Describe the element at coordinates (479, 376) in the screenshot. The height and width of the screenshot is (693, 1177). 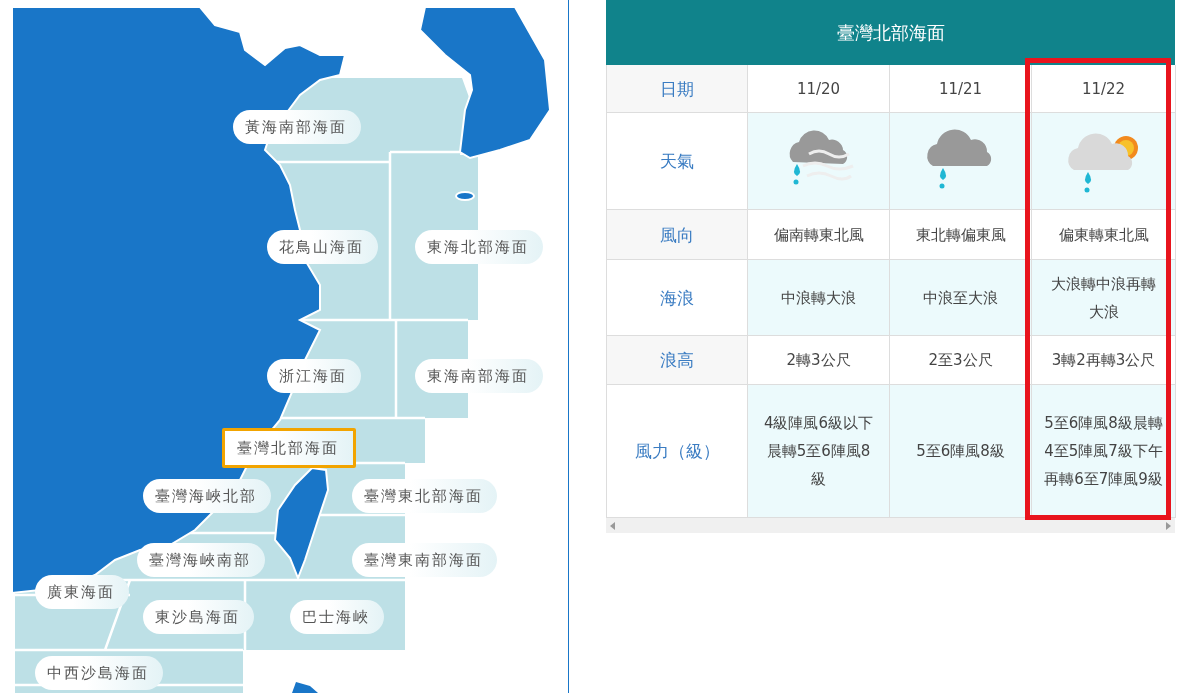
I see `sea-area-label: 東海南部海面` at that location.